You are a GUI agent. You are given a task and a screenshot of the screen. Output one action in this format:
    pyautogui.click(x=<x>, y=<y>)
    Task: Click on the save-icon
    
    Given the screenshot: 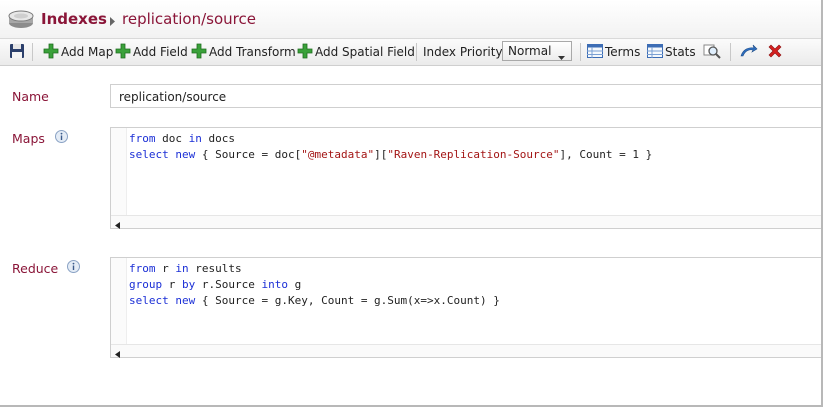 What is the action you would take?
    pyautogui.click(x=17, y=52)
    